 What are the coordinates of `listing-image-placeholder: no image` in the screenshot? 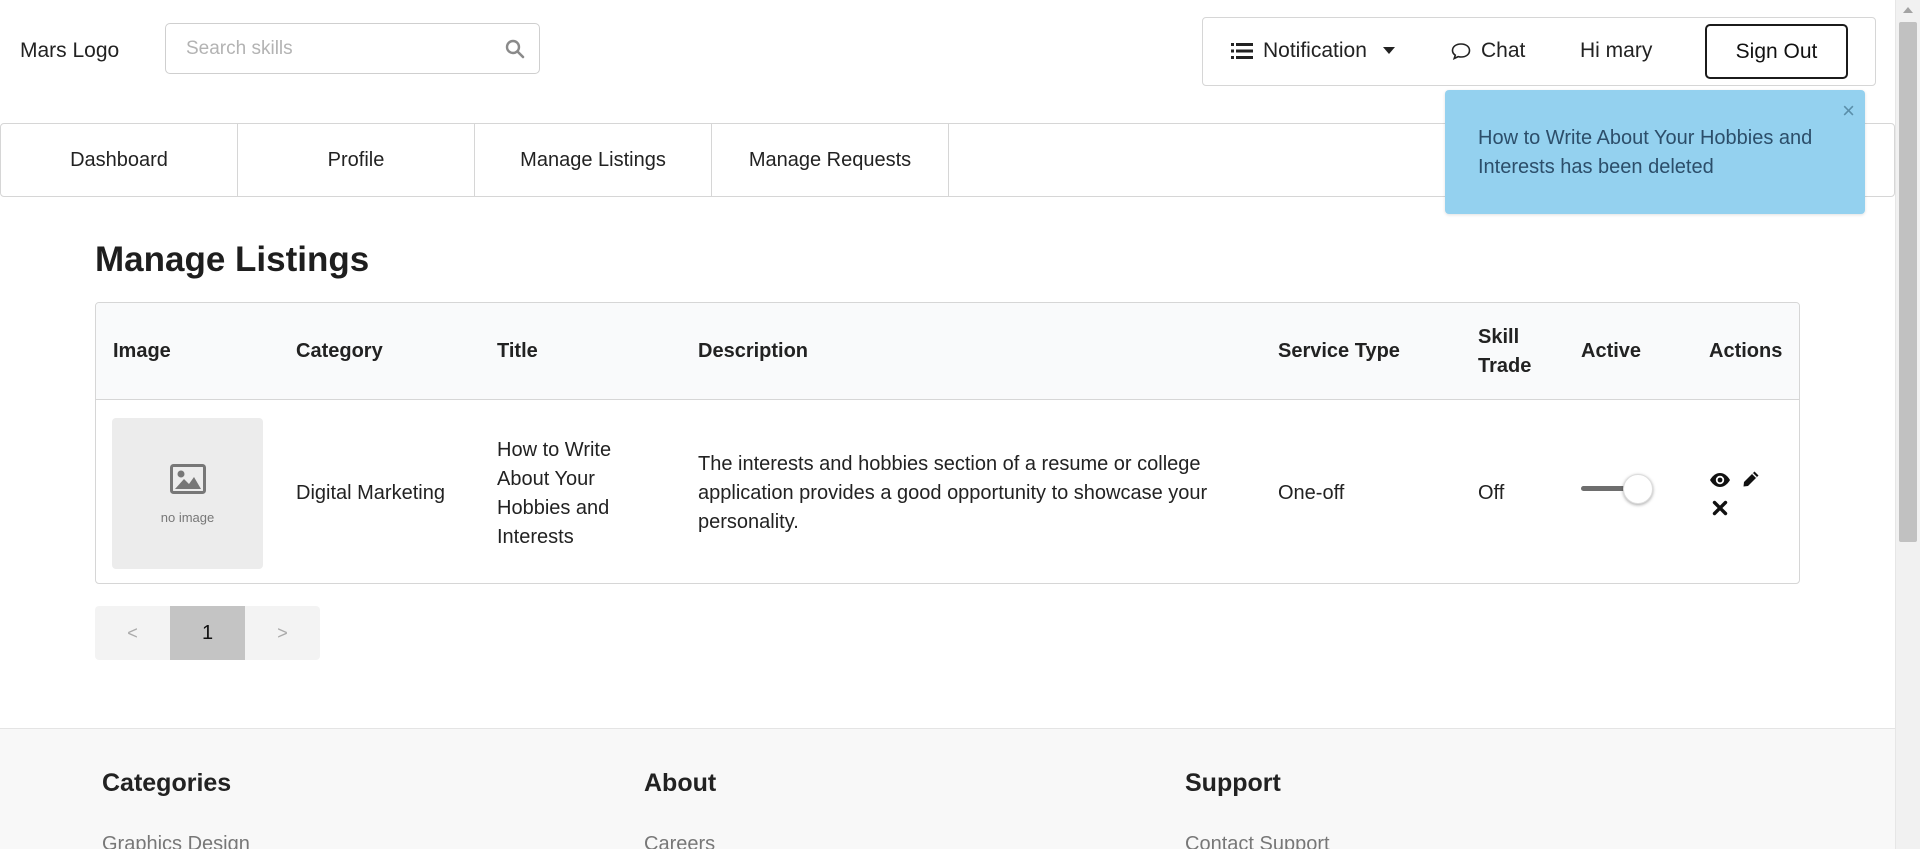 It's located at (187, 493).